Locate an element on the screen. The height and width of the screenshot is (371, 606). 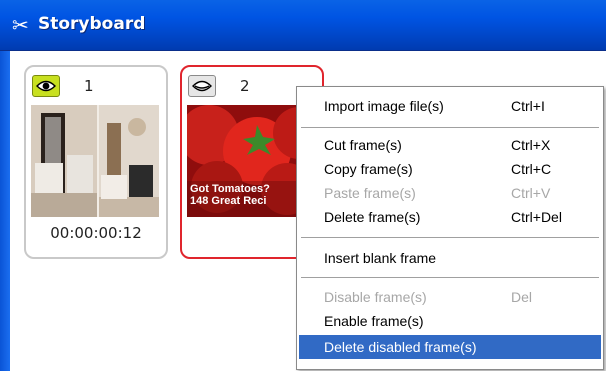
eye-open-icon is located at coordinates (46, 86).